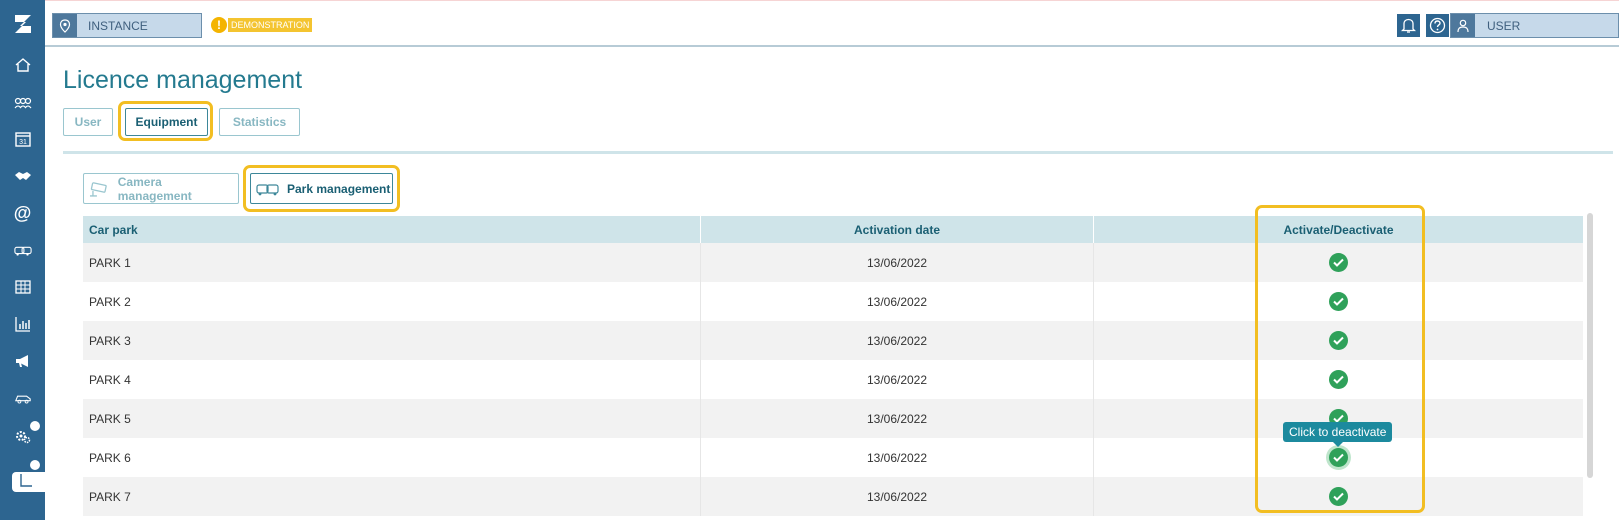  What do you see at coordinates (392, 262) in the screenshot?
I see `park-name: PARK 1` at bounding box center [392, 262].